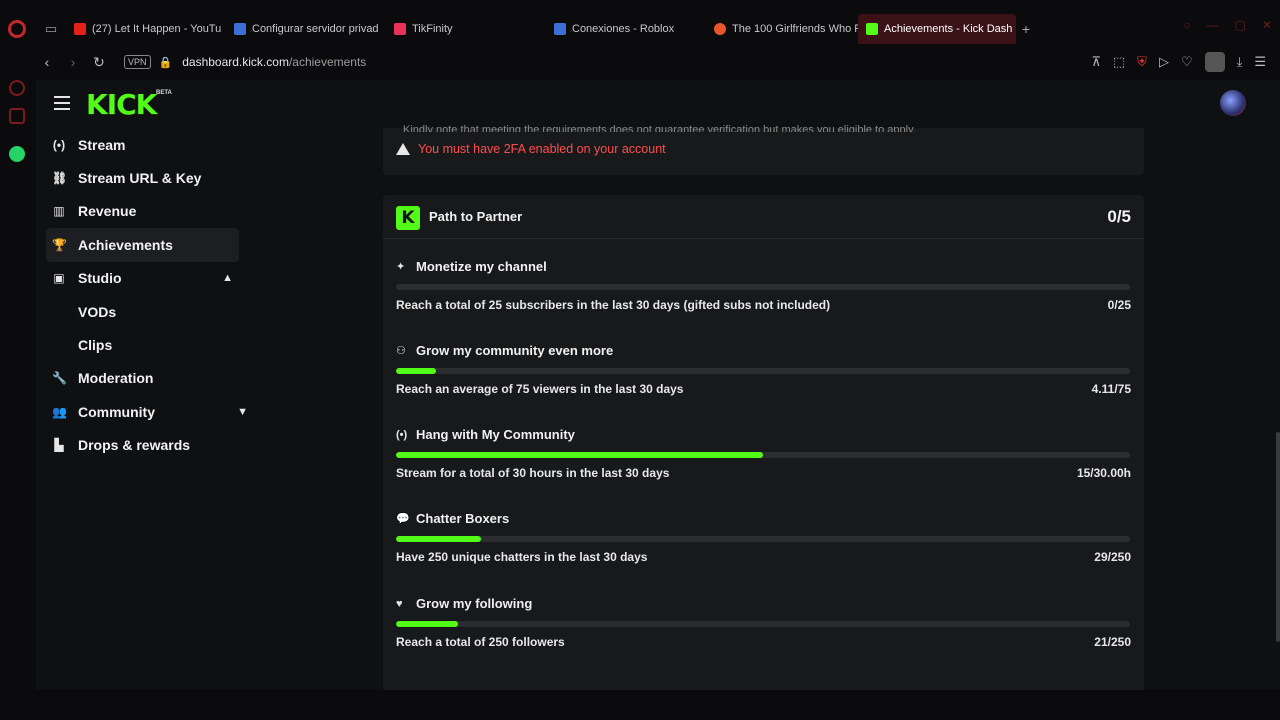  Describe the element at coordinates (59, 278) in the screenshot. I see `studio-icon: ▣` at that location.